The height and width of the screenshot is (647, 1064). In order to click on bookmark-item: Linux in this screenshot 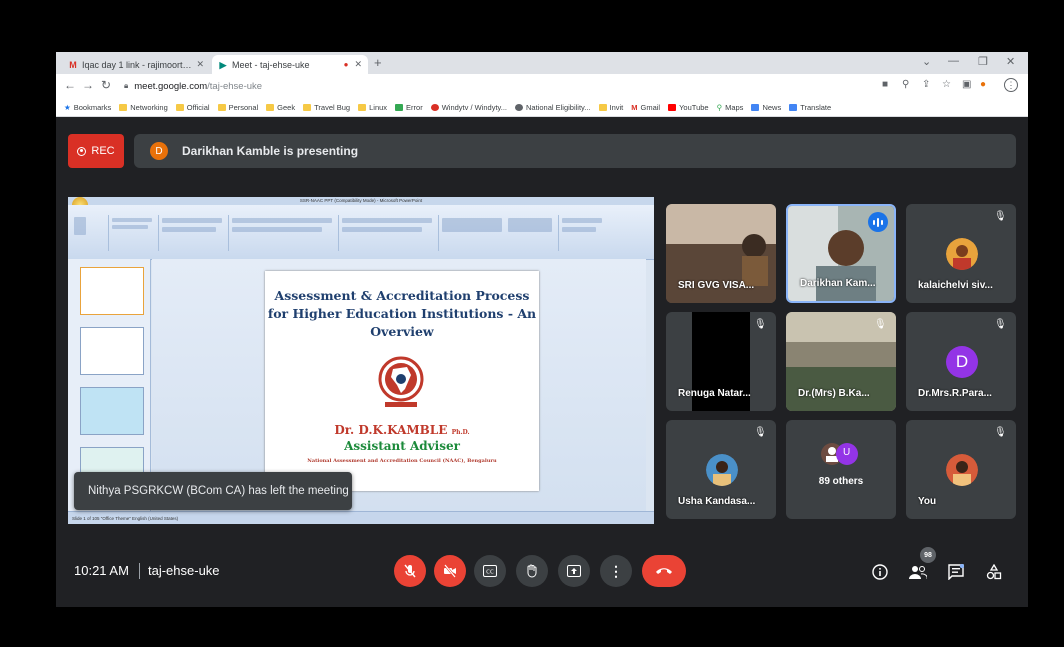, I will do `click(372, 107)`.